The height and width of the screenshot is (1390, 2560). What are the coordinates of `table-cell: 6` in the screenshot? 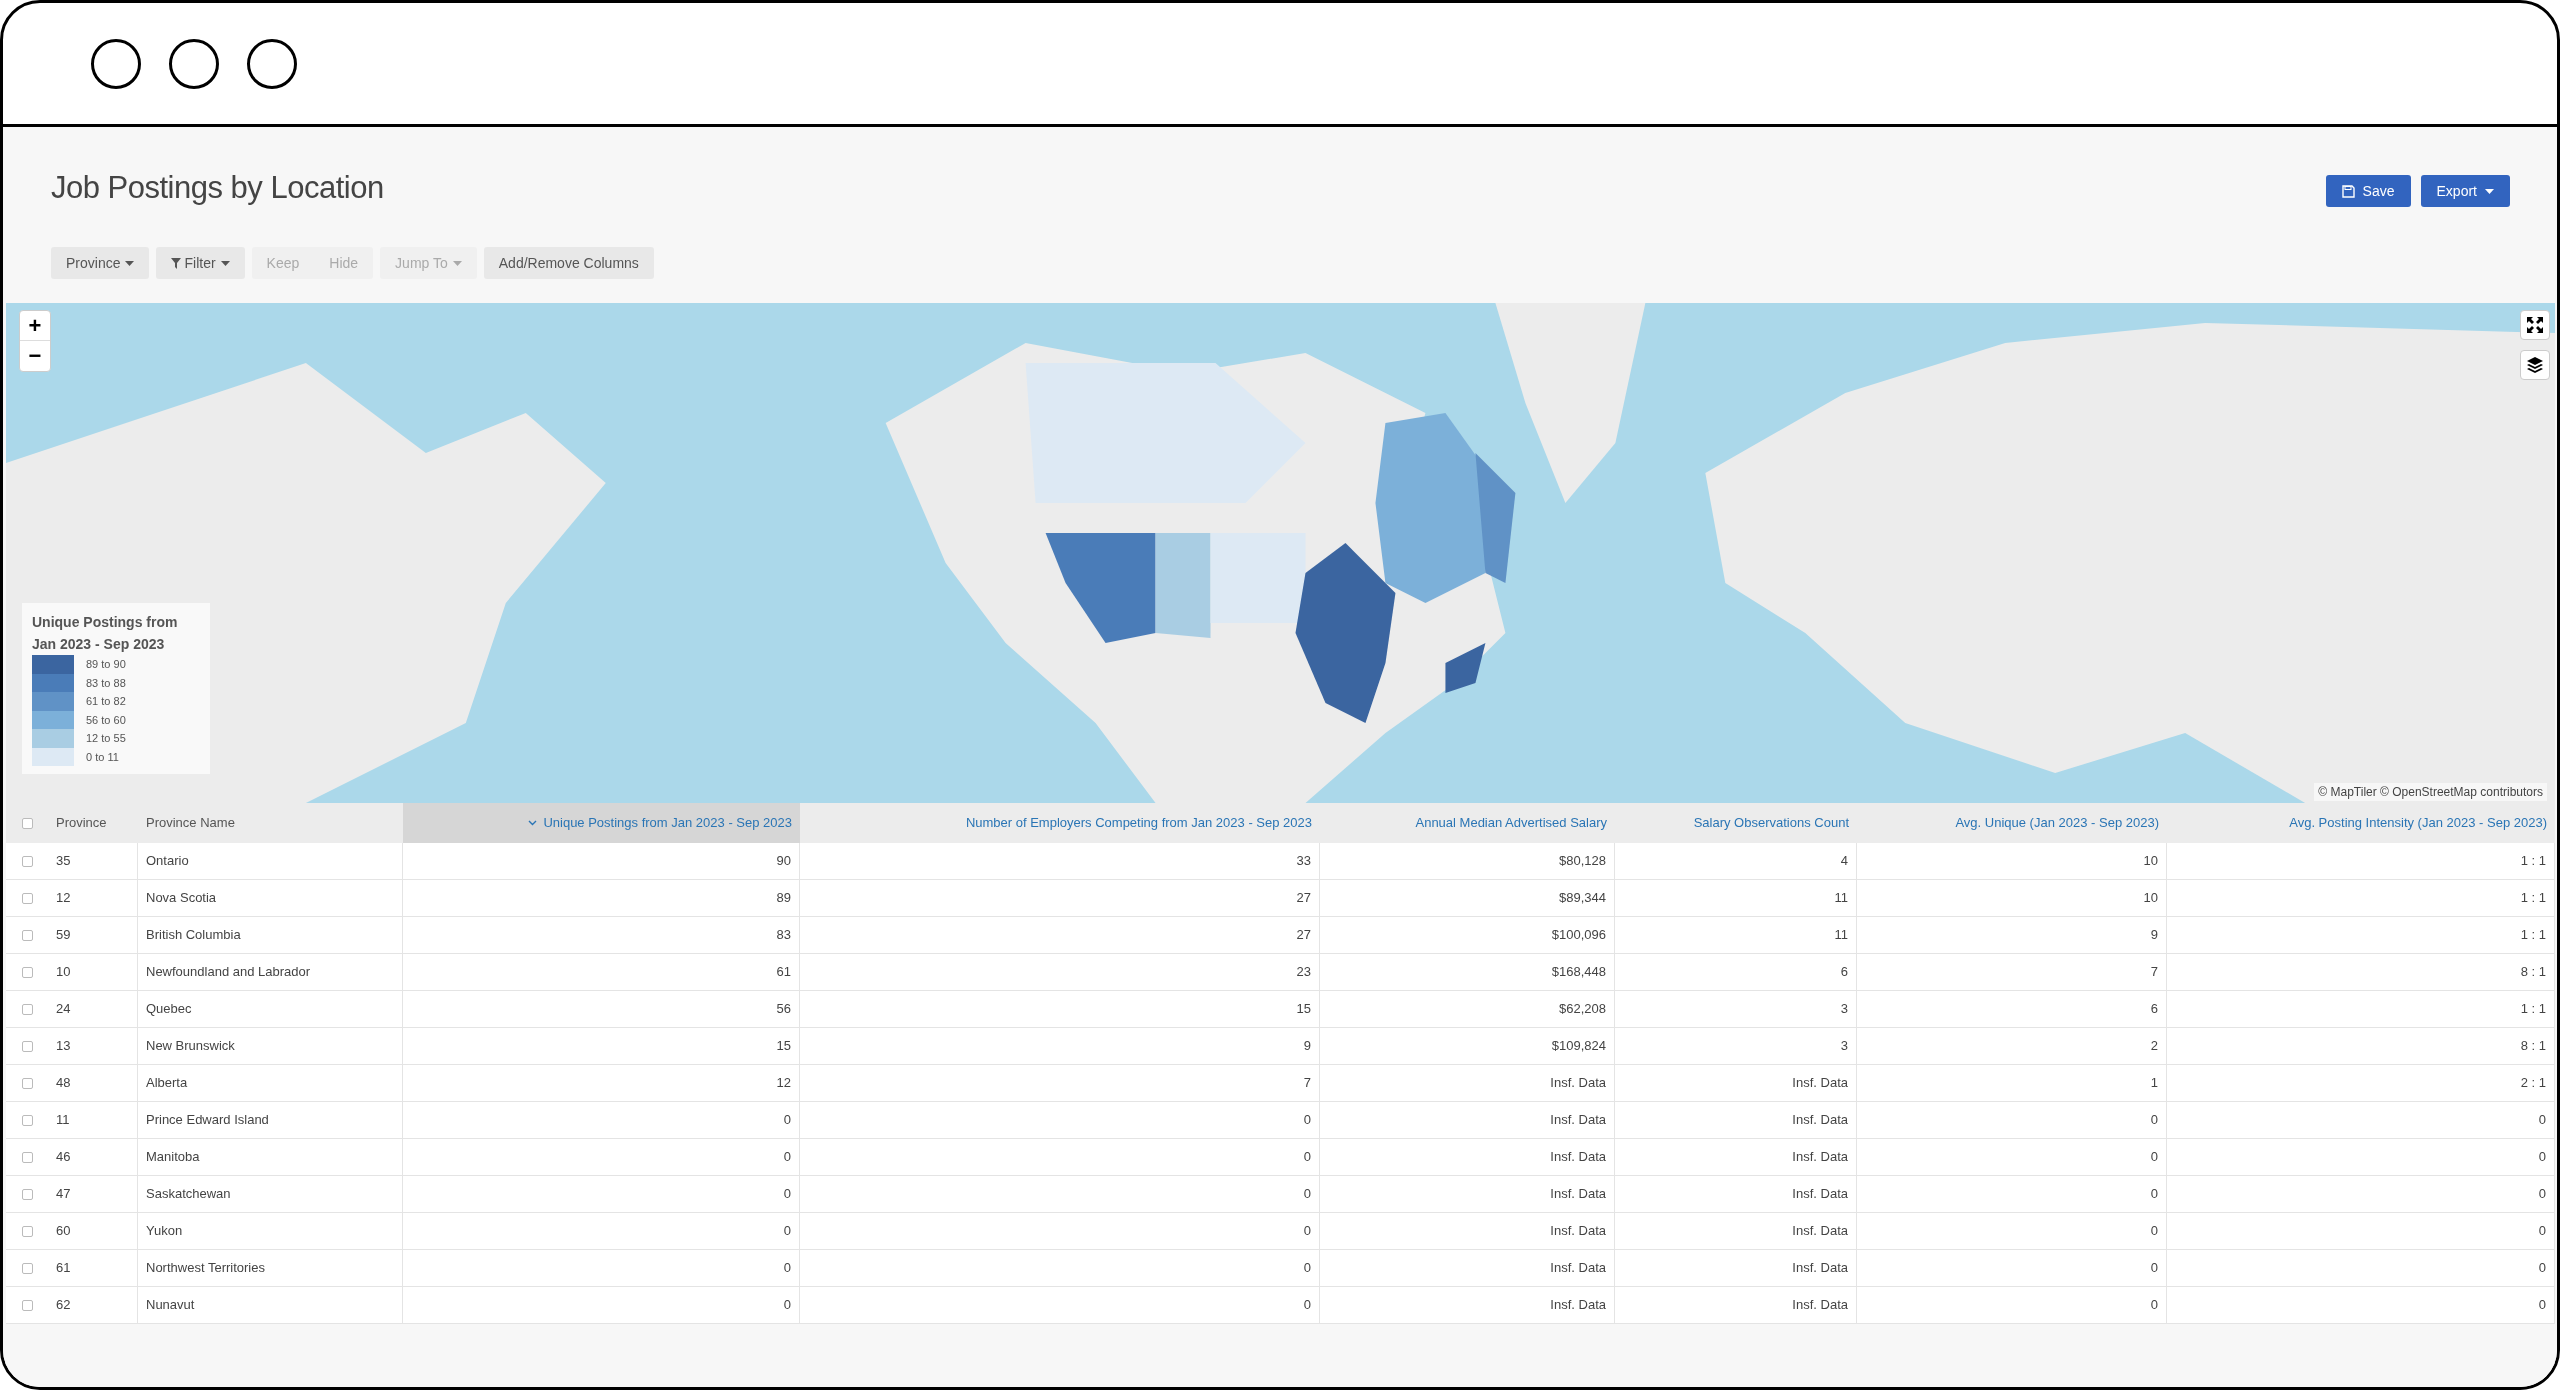 It's located at (2012, 1009).